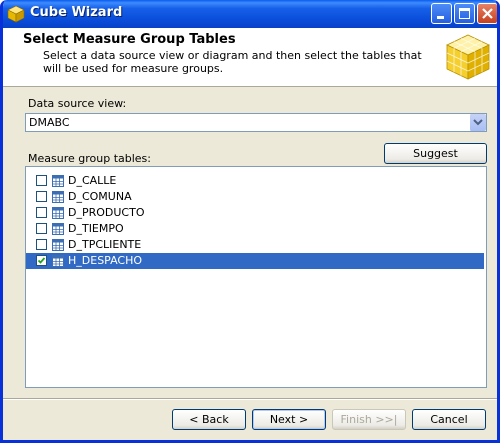 This screenshot has width=500, height=443. I want to click on cube-app-icon, so click(16, 14).